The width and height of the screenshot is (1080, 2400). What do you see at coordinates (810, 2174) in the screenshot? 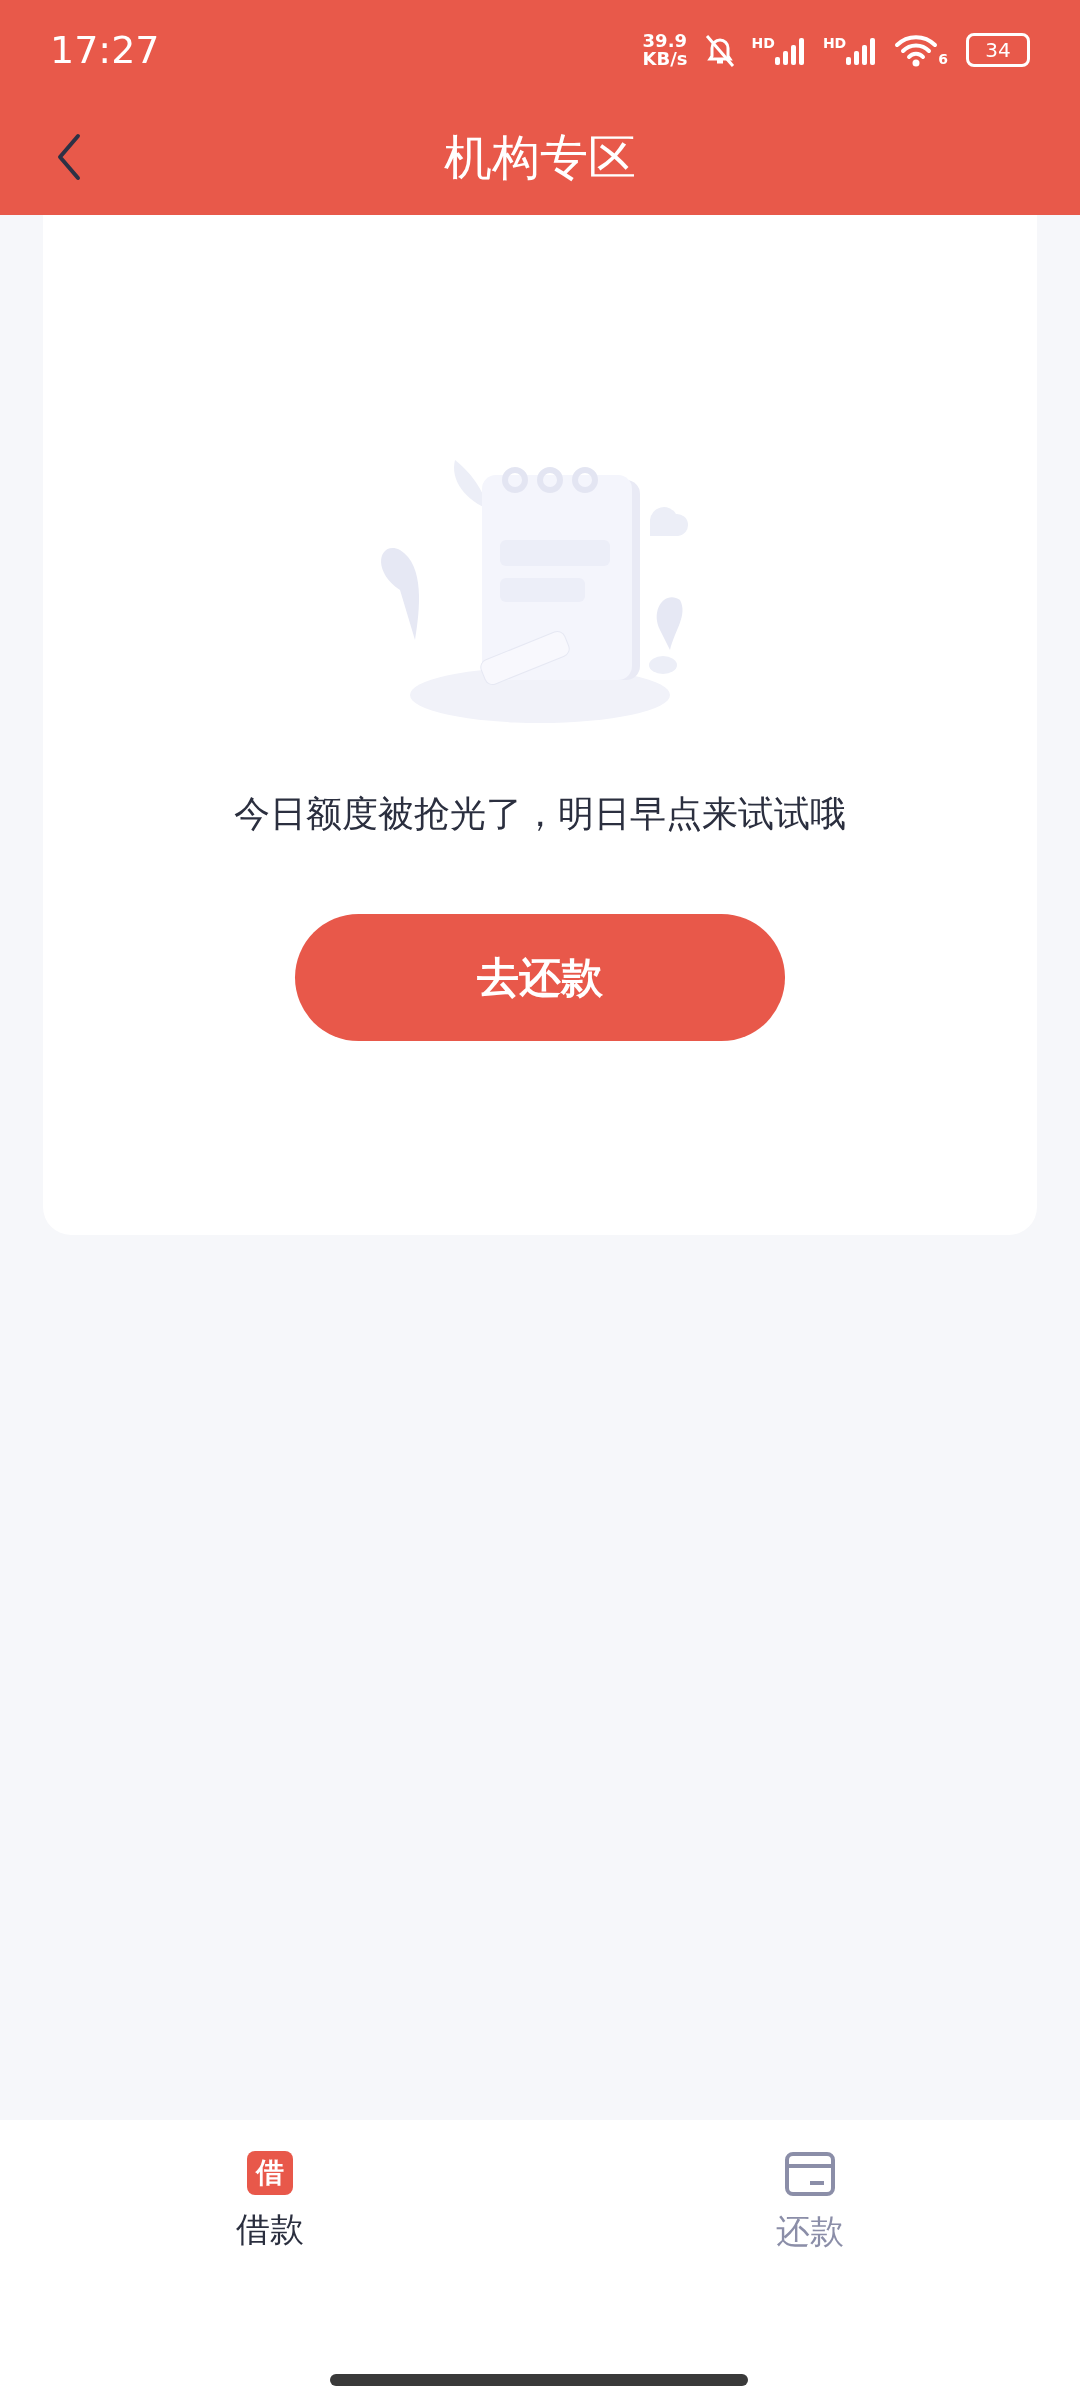
I see `card-icon` at bounding box center [810, 2174].